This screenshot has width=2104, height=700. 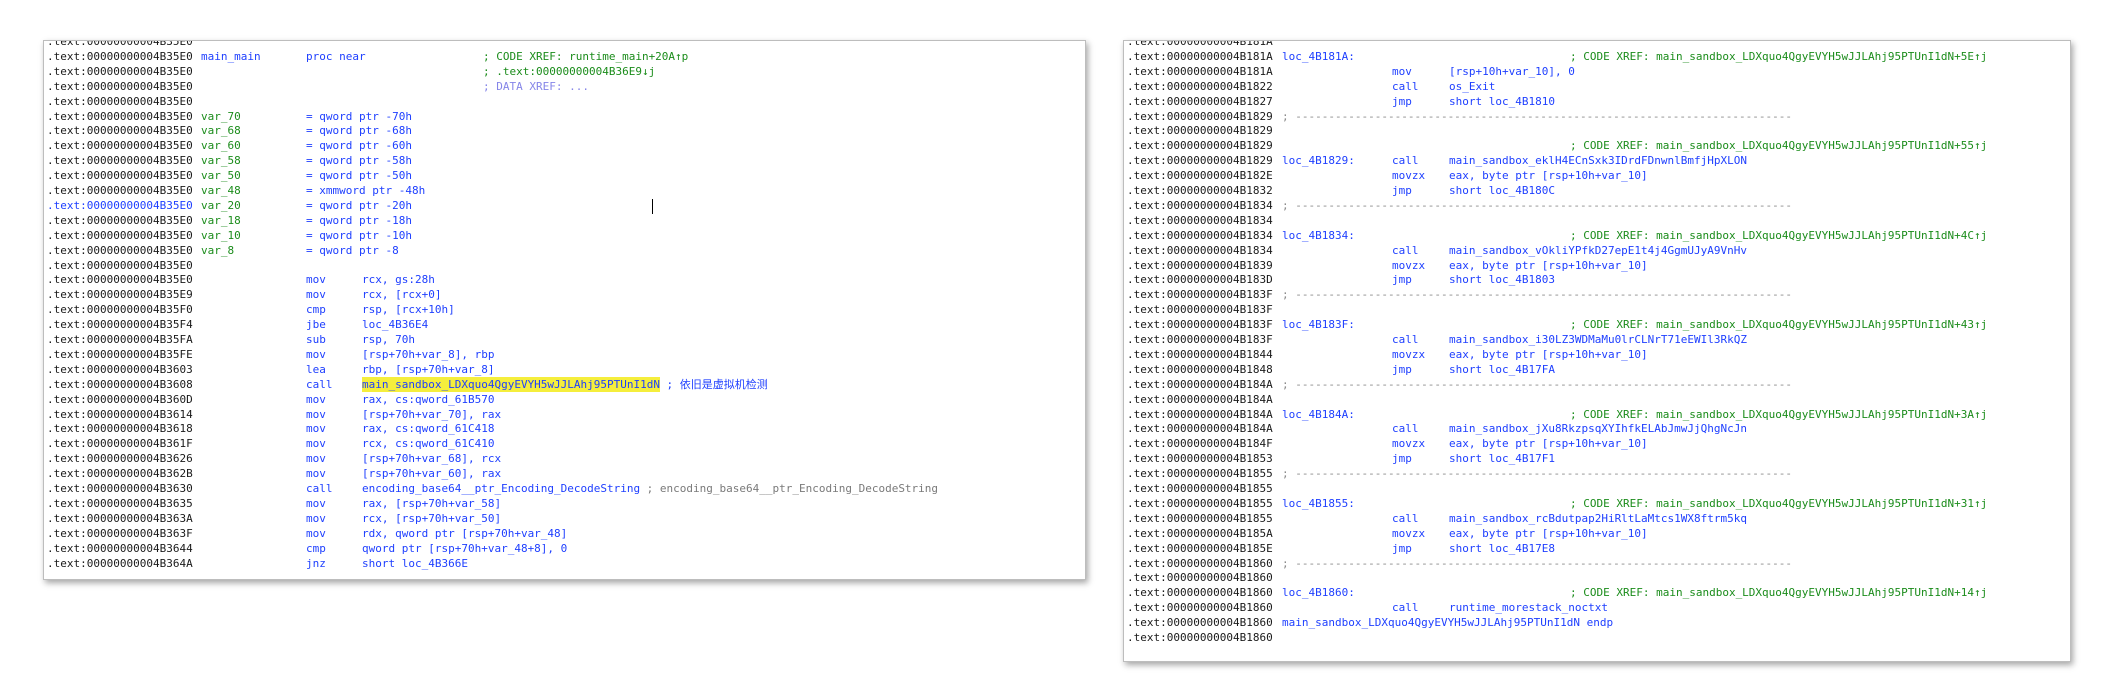 What do you see at coordinates (1502, 279) in the screenshot?
I see `instruction-operand: short loc_4B1803` at bounding box center [1502, 279].